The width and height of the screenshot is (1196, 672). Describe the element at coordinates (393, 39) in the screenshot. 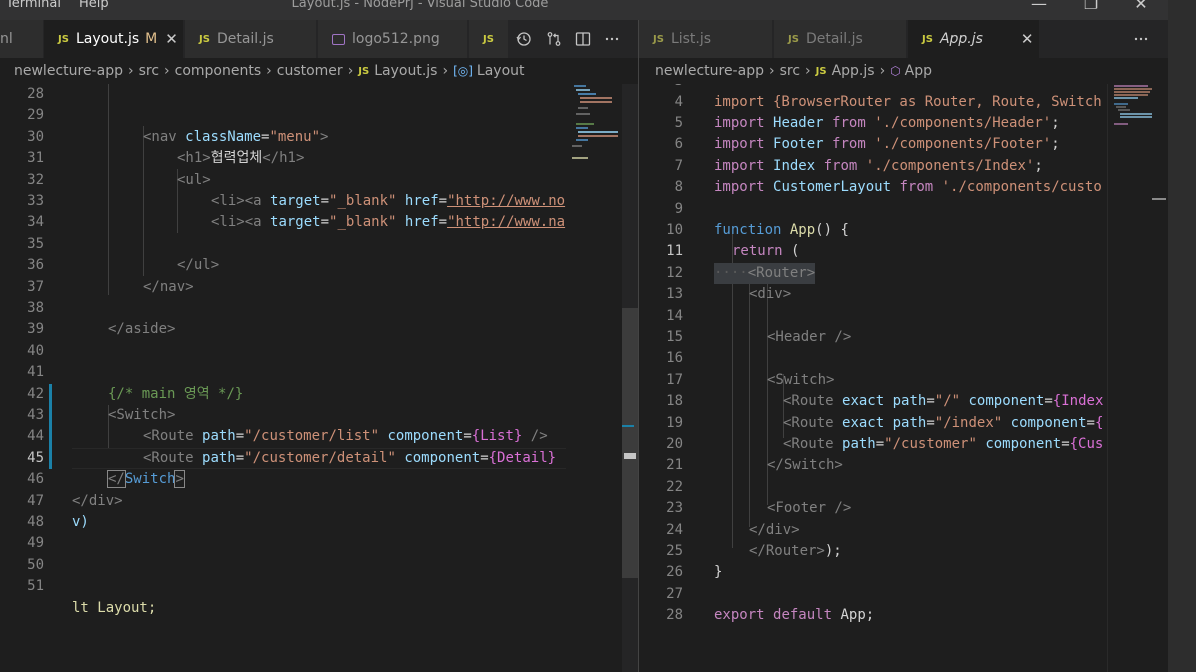

I see `tab-logo512-png: logo512.png` at that location.